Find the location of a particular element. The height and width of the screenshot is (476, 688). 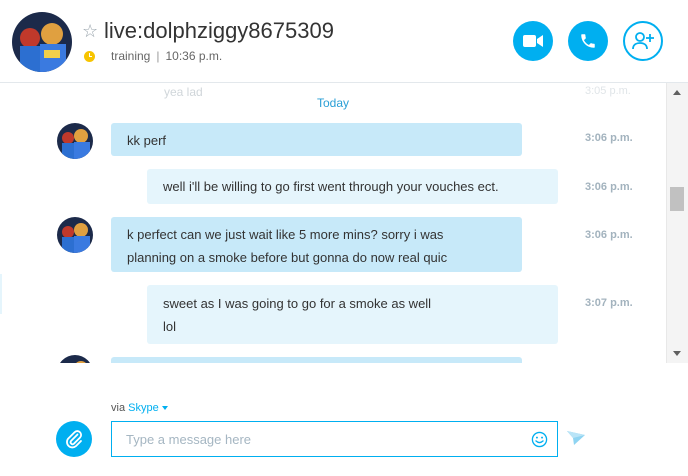

via-selector: via Skype is located at coordinates (139, 408).